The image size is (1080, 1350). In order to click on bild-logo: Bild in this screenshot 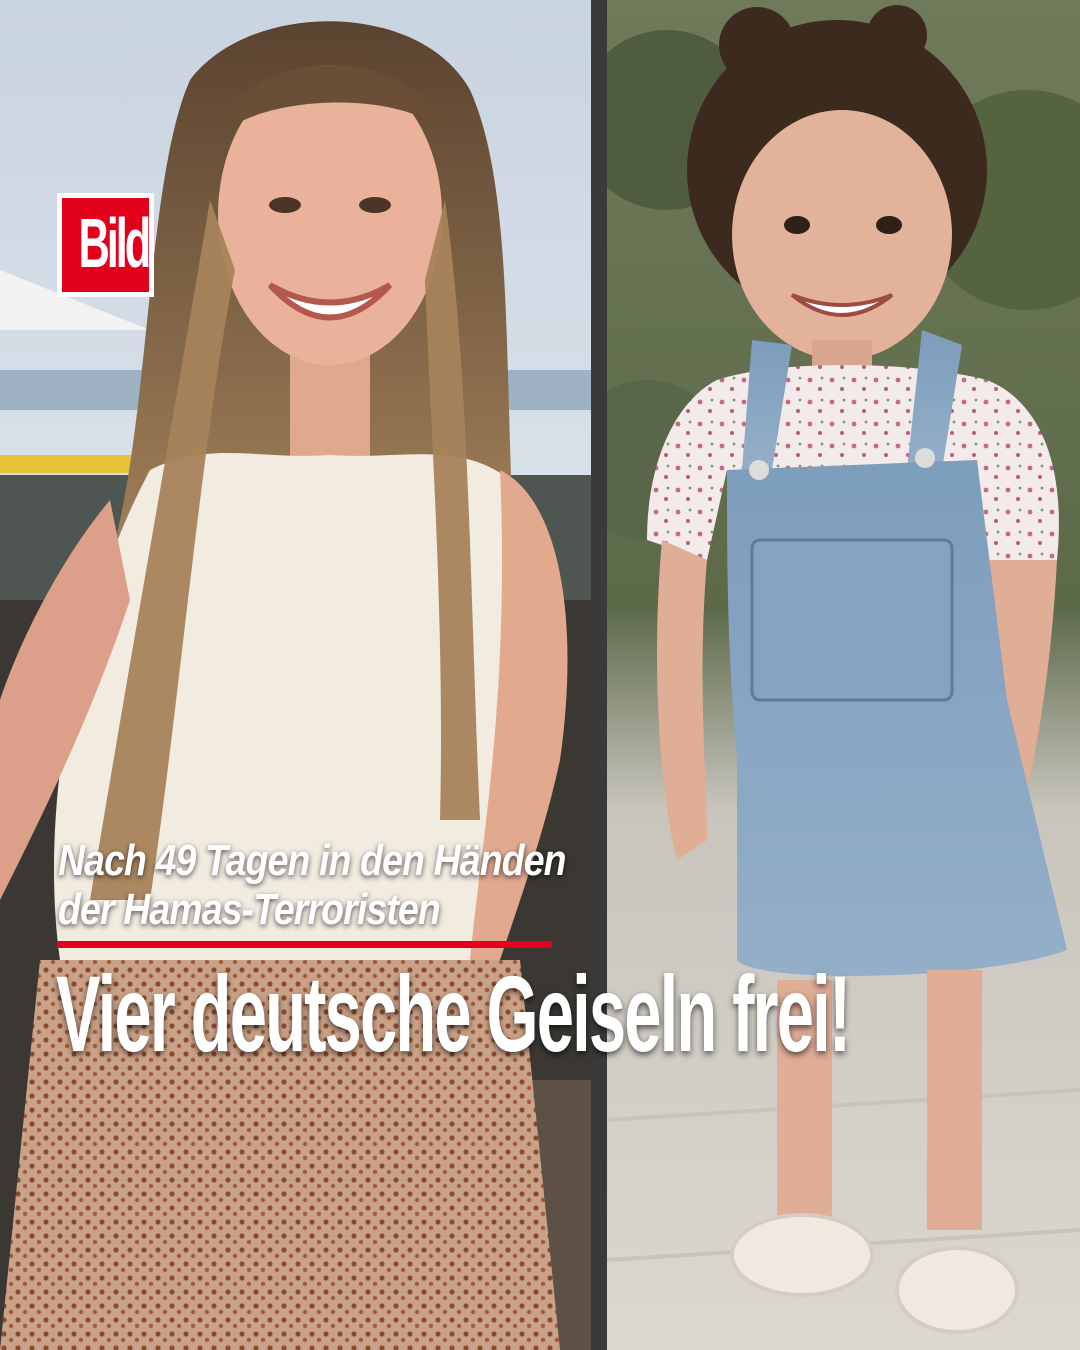, I will do `click(105, 245)`.